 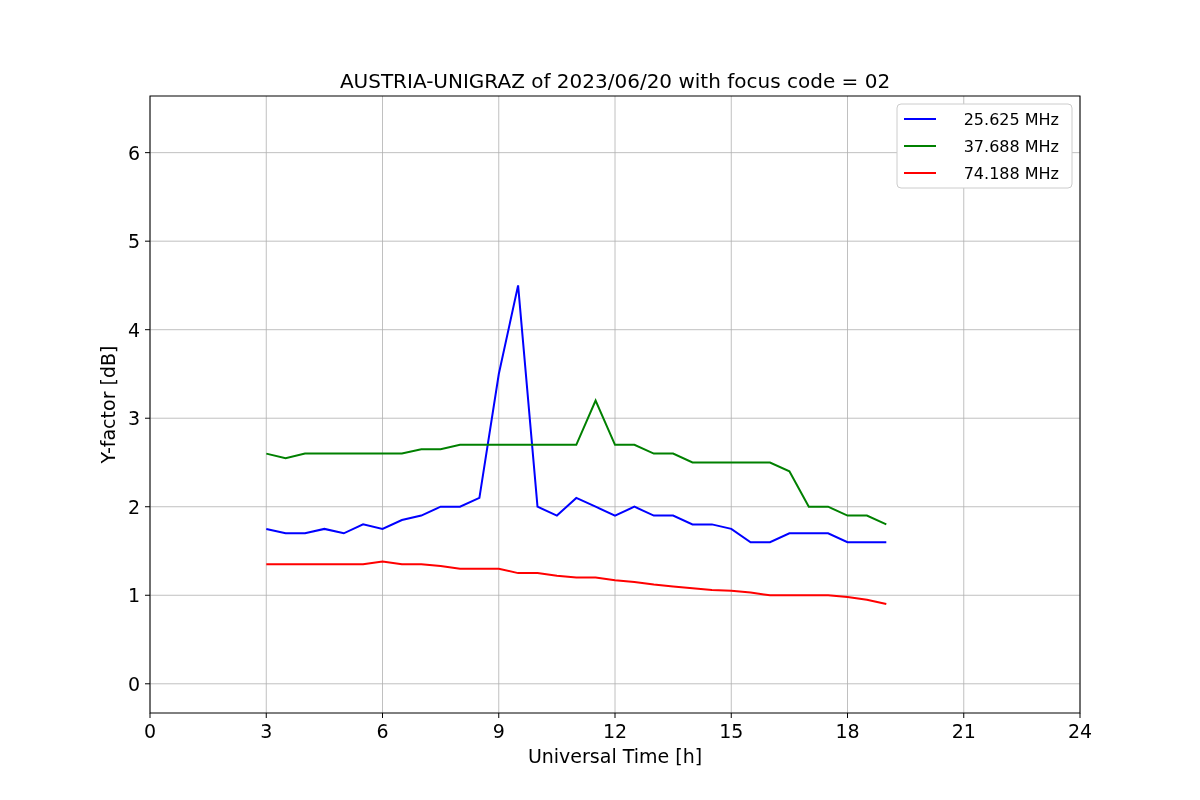 I want to click on x-tick-label: 3, so click(x=266, y=731).